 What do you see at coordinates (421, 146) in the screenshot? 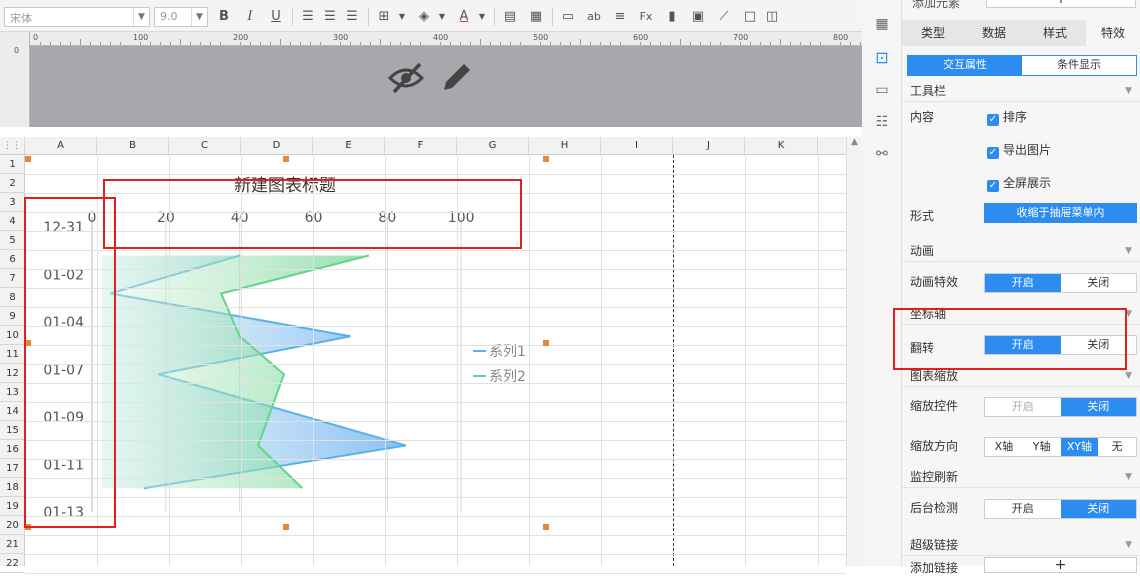
I see `column-header-cell: F` at bounding box center [421, 146].